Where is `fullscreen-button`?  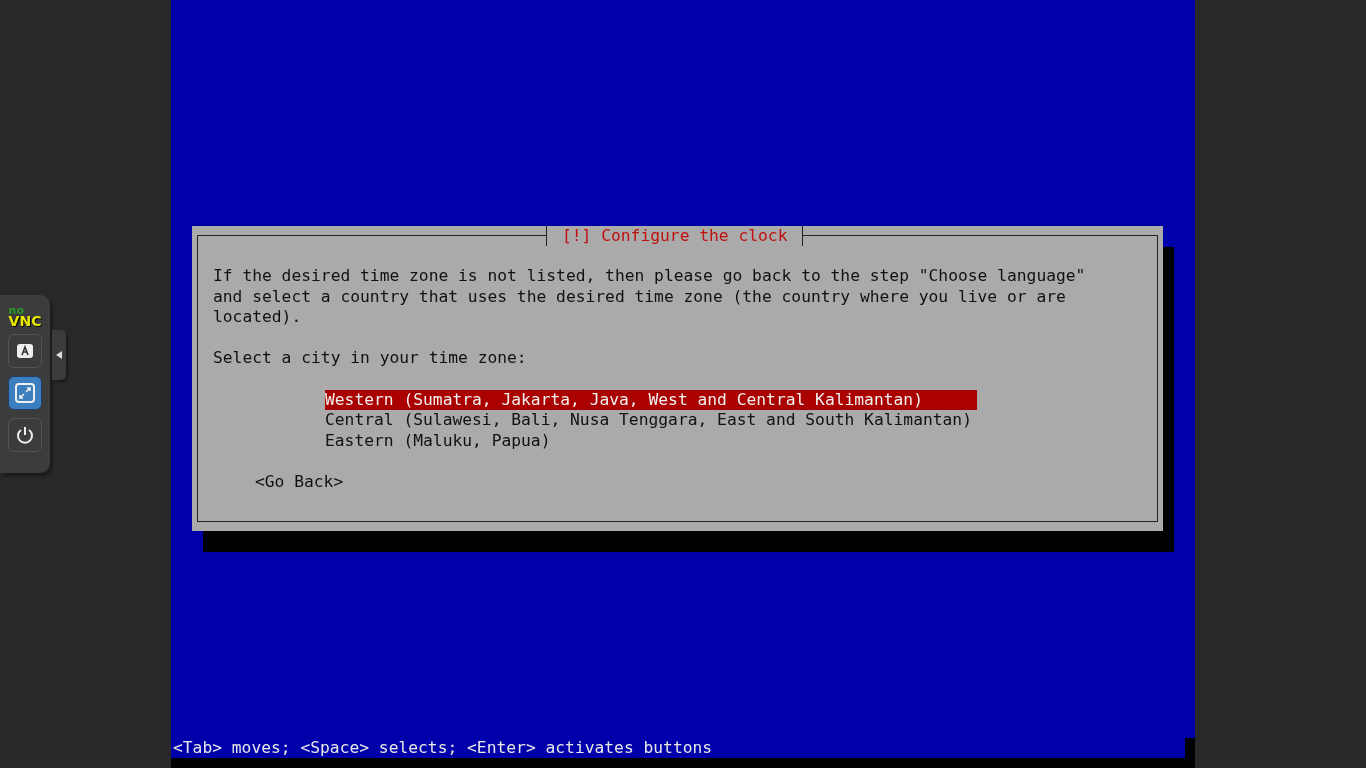
fullscreen-button is located at coordinates (25, 393).